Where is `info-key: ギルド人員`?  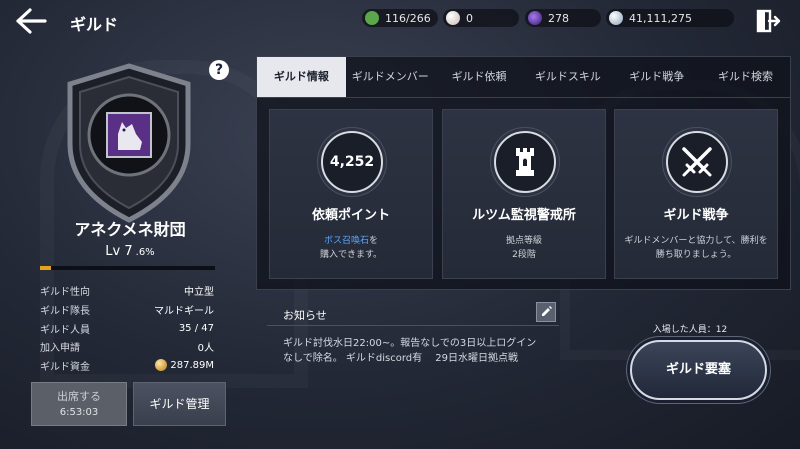
info-key: ギルド人員 is located at coordinates (65, 330).